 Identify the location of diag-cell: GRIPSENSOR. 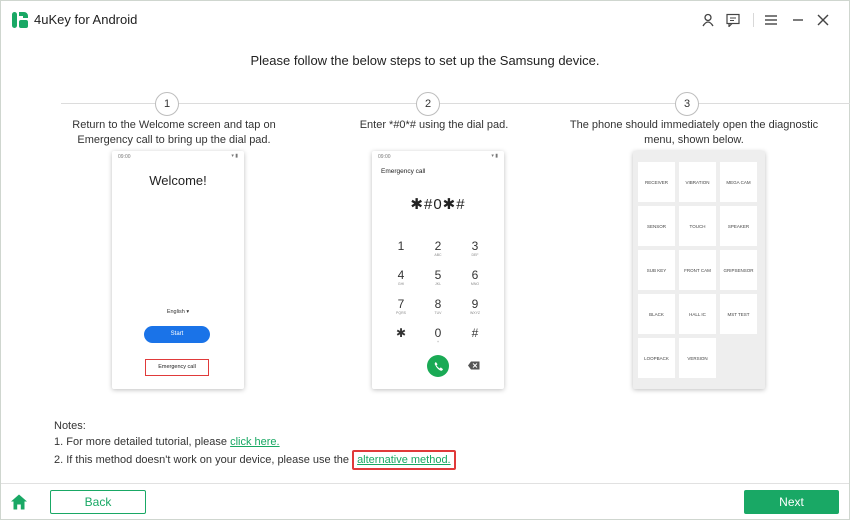
(738, 270).